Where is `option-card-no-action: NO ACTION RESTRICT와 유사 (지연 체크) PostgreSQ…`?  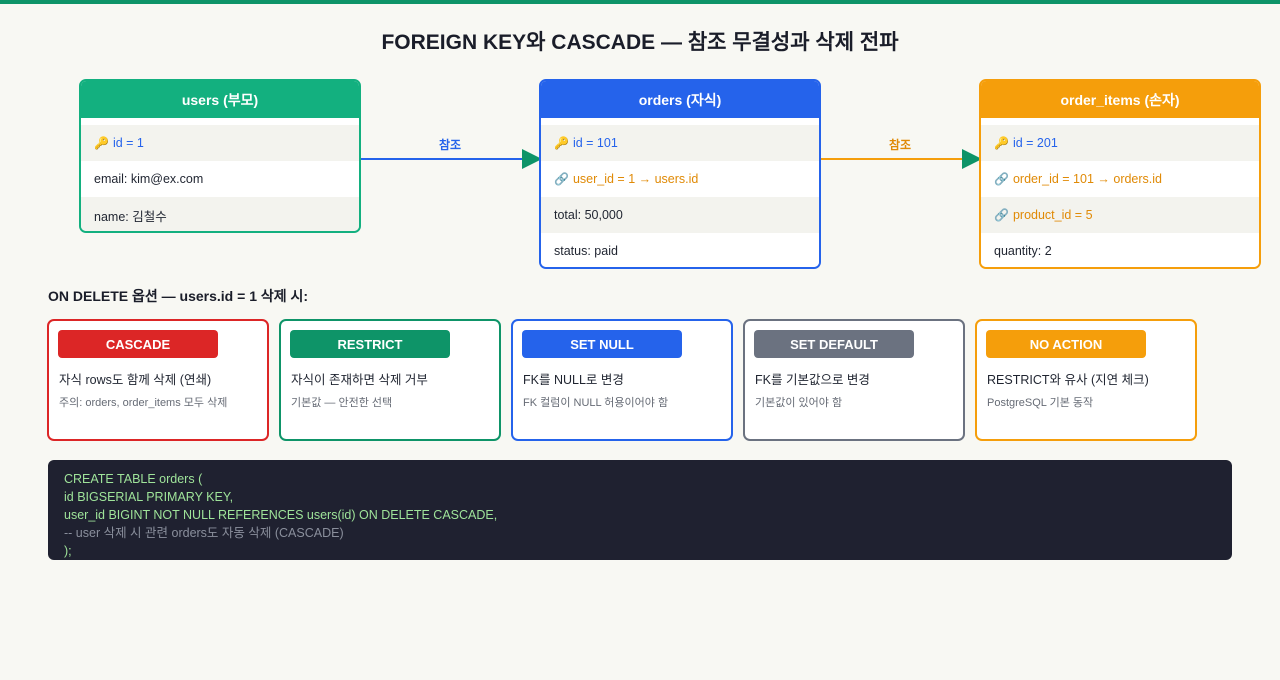
option-card-no-action: NO ACTION RESTRICT와 유사 (지연 체크) PostgreSQ… is located at coordinates (1086, 380).